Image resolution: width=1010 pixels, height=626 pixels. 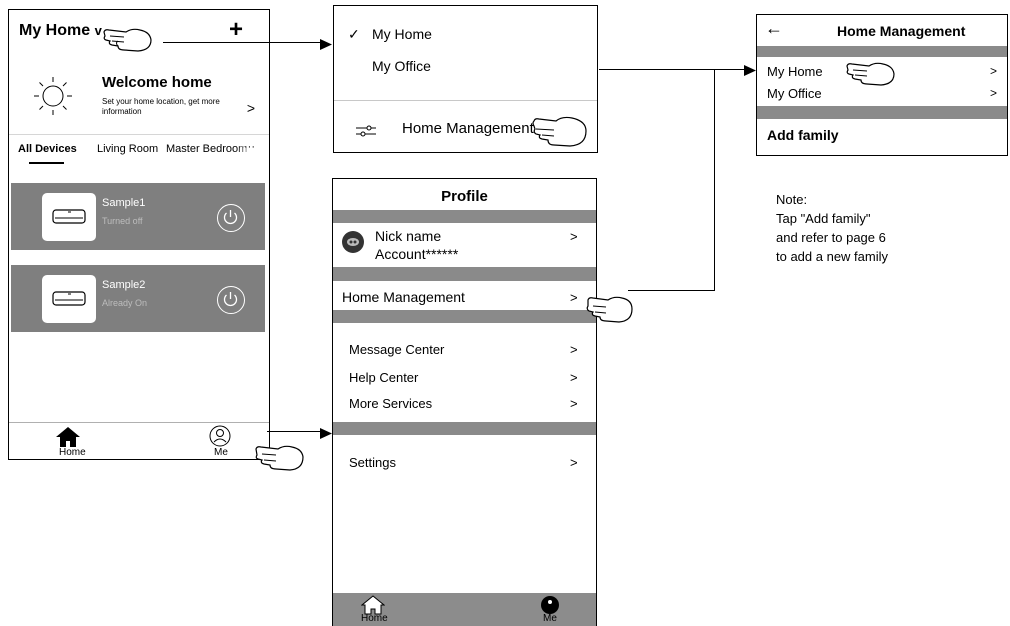 I want to click on checkmark-icon: ✓, so click(x=354, y=34).